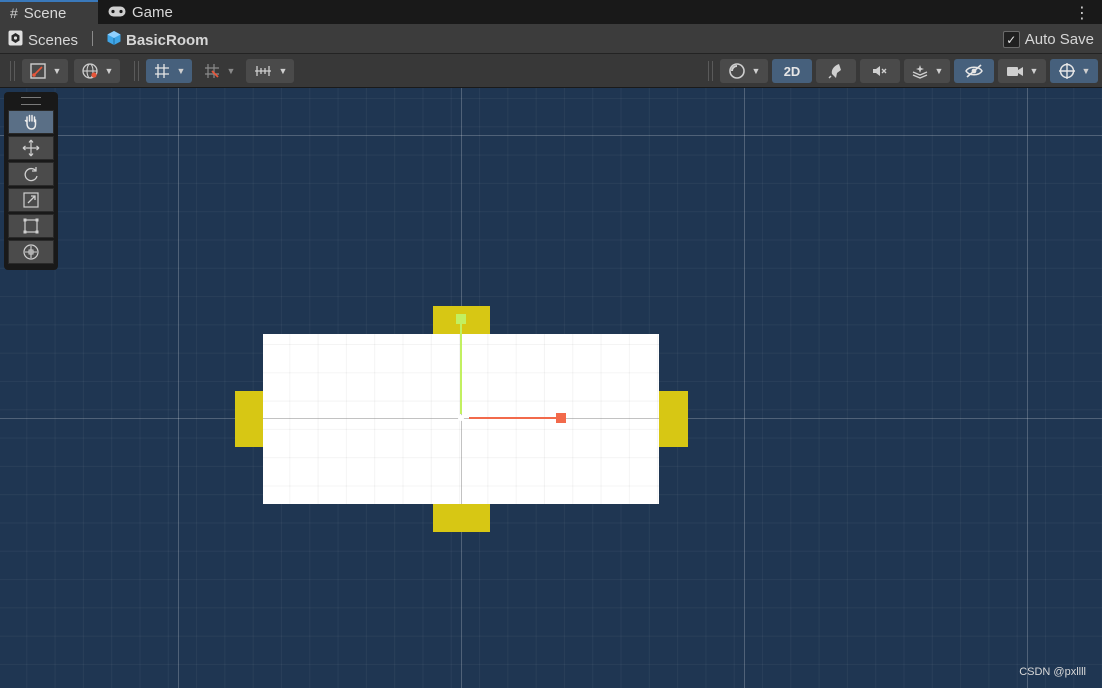 Image resolution: width=1102 pixels, height=688 pixels. I want to click on tab-scene: # Scene, so click(49, 12).